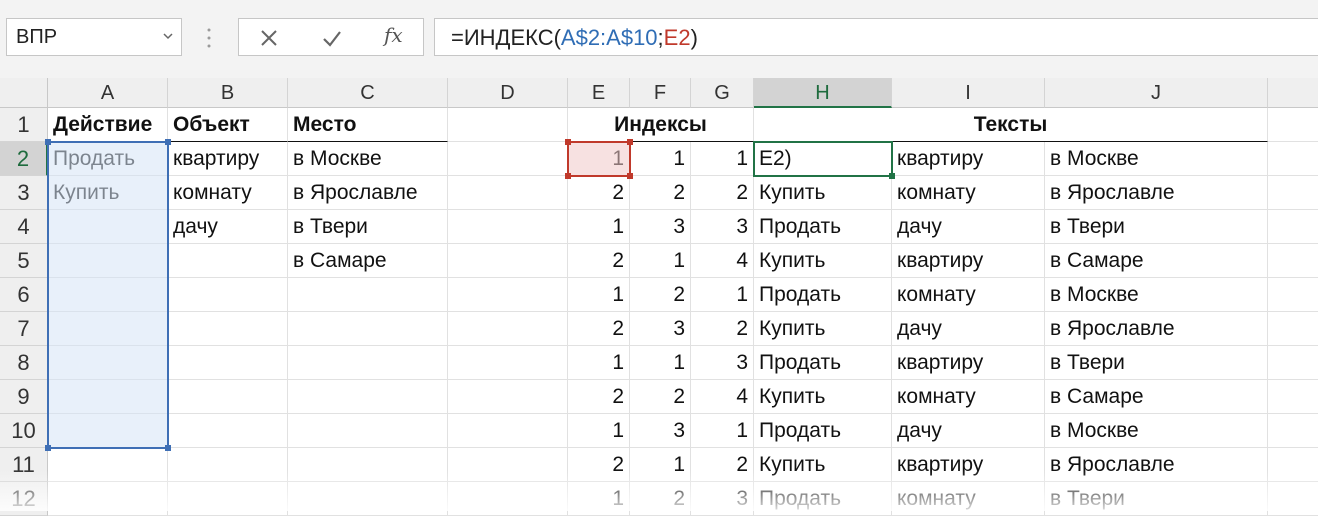 This screenshot has width=1318, height=516. What do you see at coordinates (368, 363) in the screenshot?
I see `cell-c8` at bounding box center [368, 363].